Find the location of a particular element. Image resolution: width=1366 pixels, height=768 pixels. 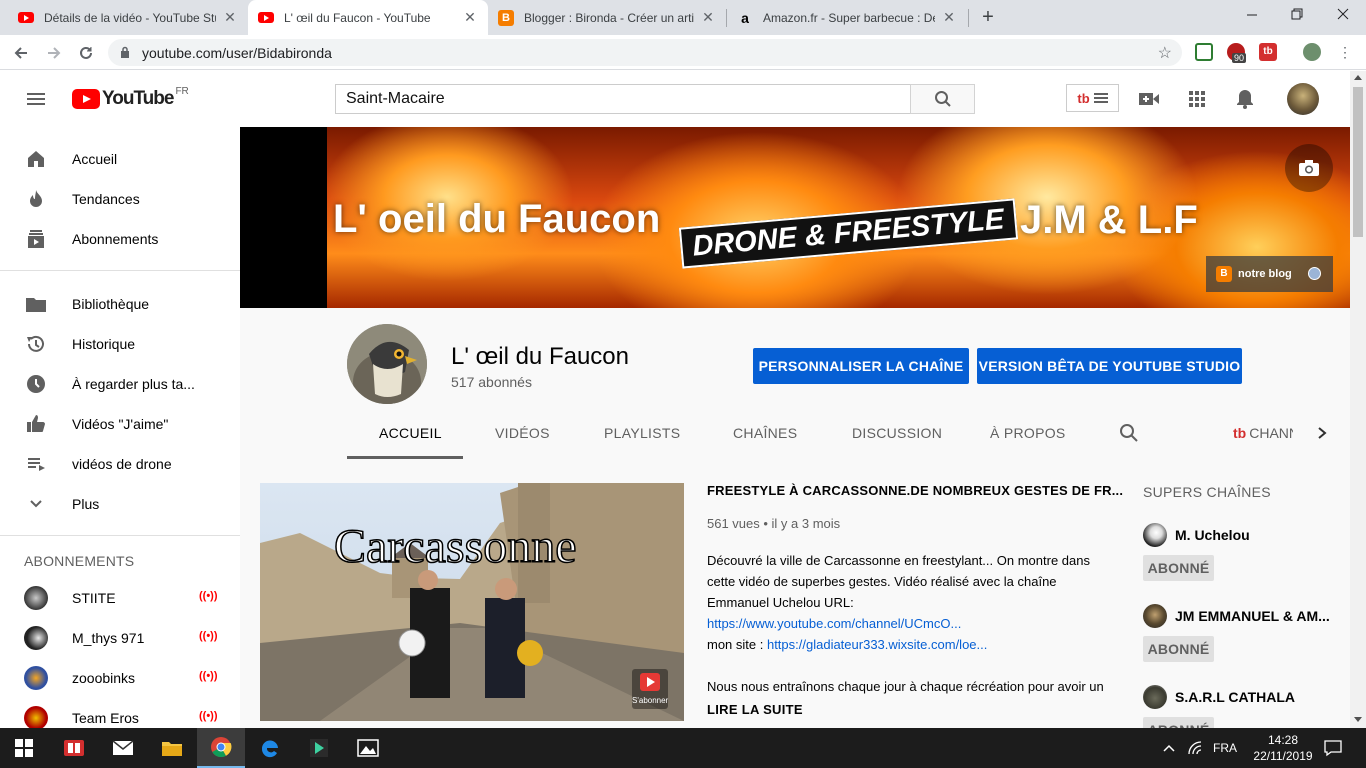

search-button is located at coordinates (942, 99).